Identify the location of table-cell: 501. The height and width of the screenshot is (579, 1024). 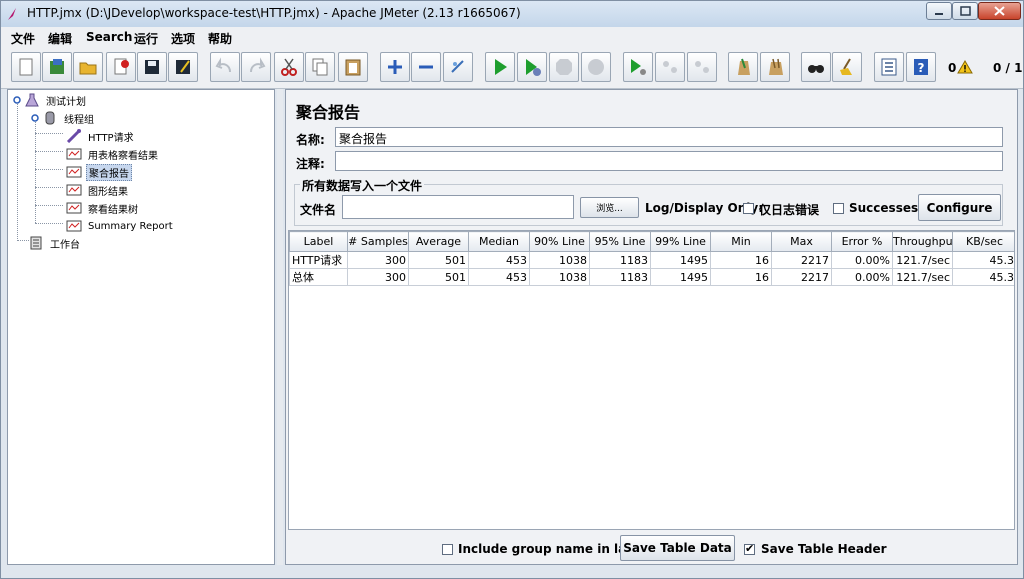
(438, 277).